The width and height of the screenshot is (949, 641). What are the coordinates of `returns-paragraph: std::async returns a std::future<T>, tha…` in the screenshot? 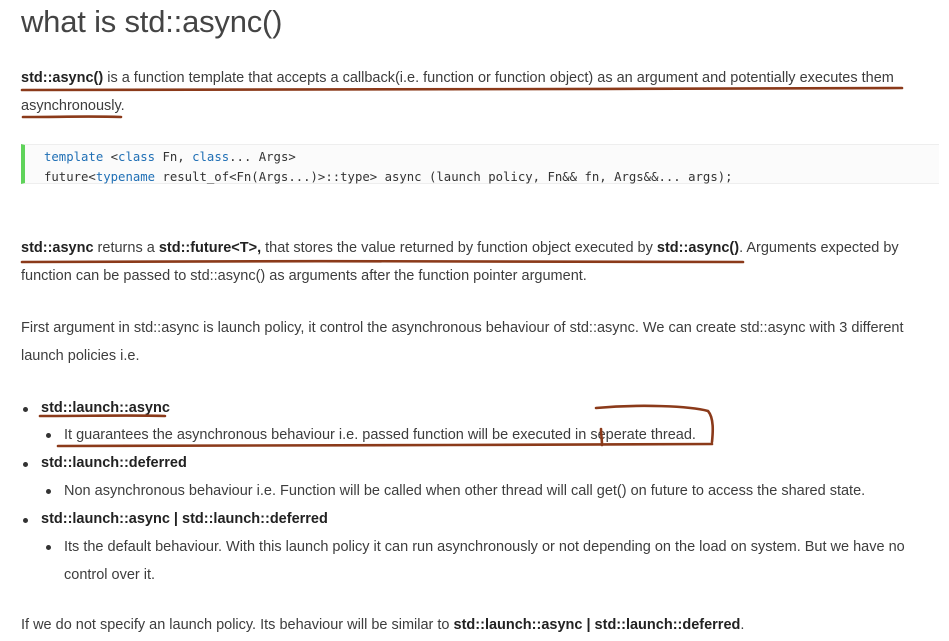 It's located at (460, 262).